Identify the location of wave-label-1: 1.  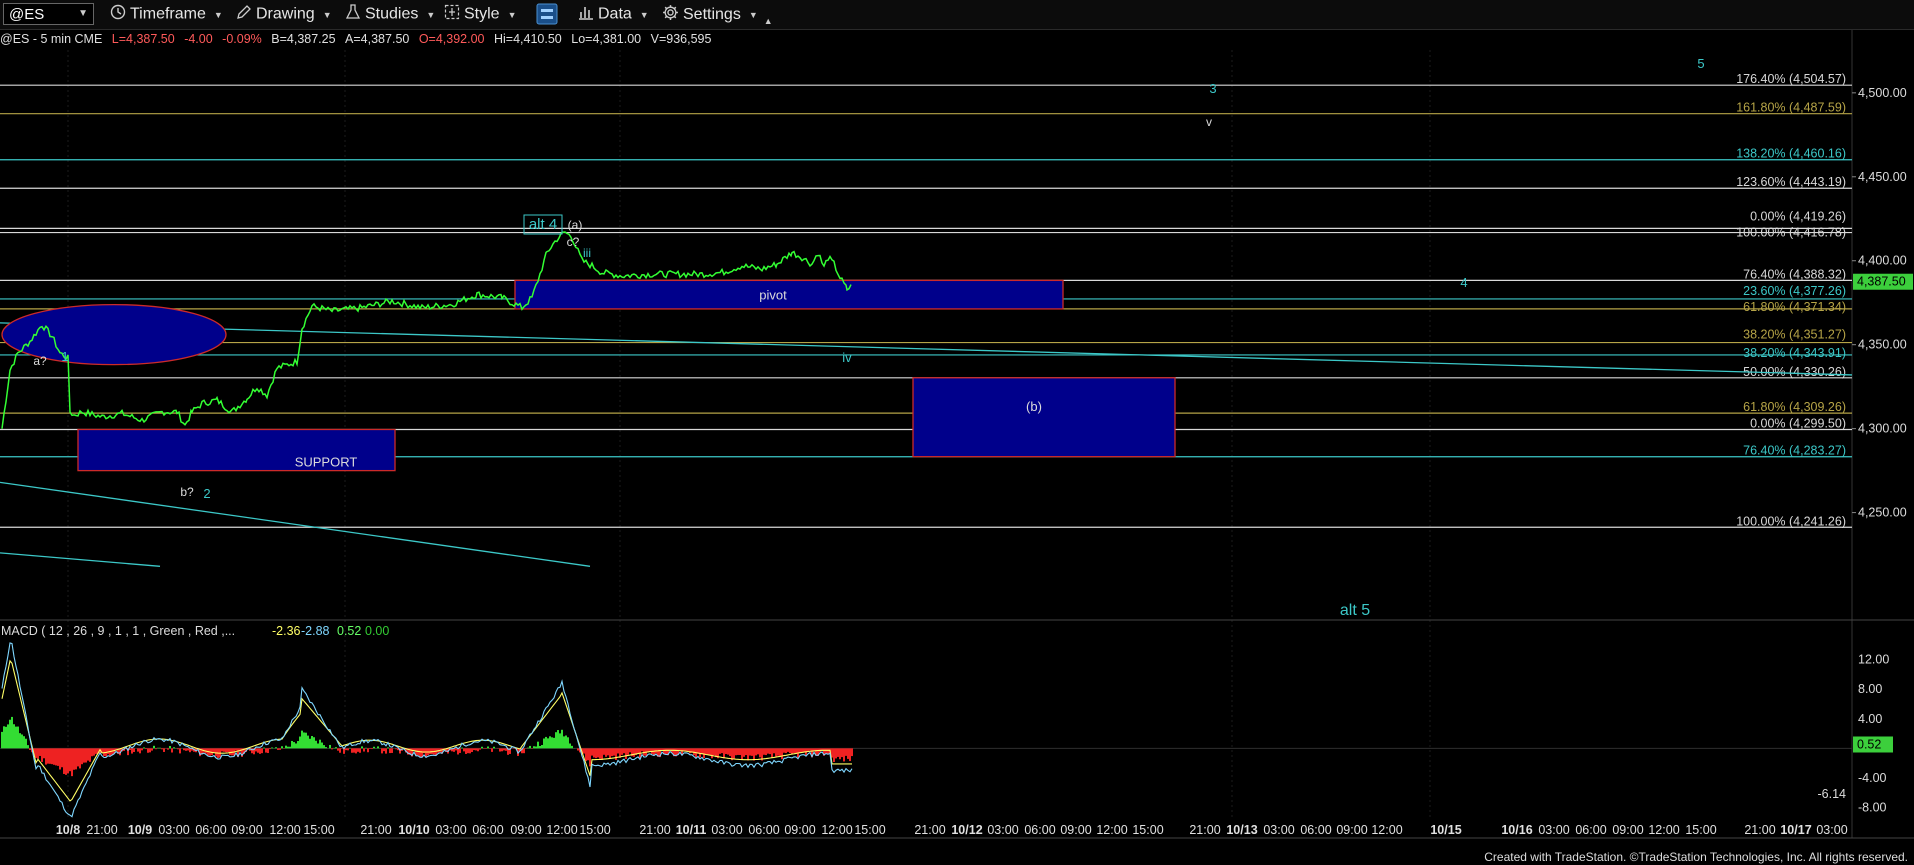
(64, 356).